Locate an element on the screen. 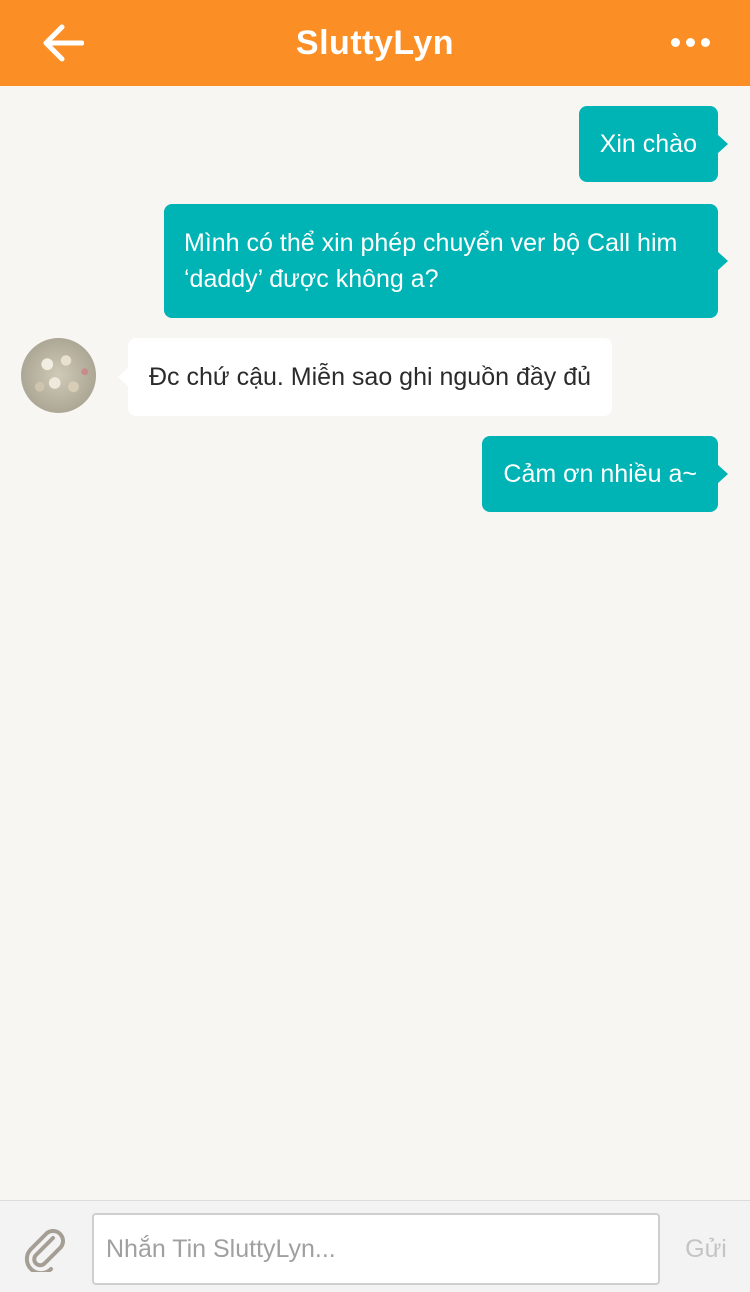 Image resolution: width=750 pixels, height=1292 pixels. more-horizontal-icon is located at coordinates (675, 42).